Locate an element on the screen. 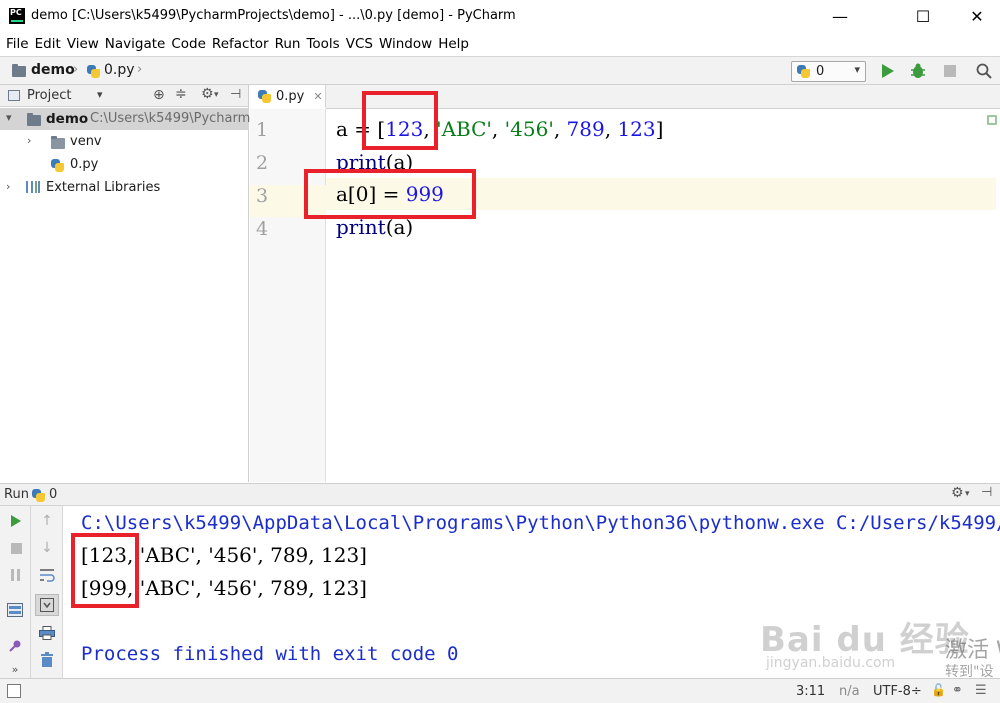 Image resolution: width=1000 pixels, height=703 pixels. print-icon is located at coordinates (47, 633).